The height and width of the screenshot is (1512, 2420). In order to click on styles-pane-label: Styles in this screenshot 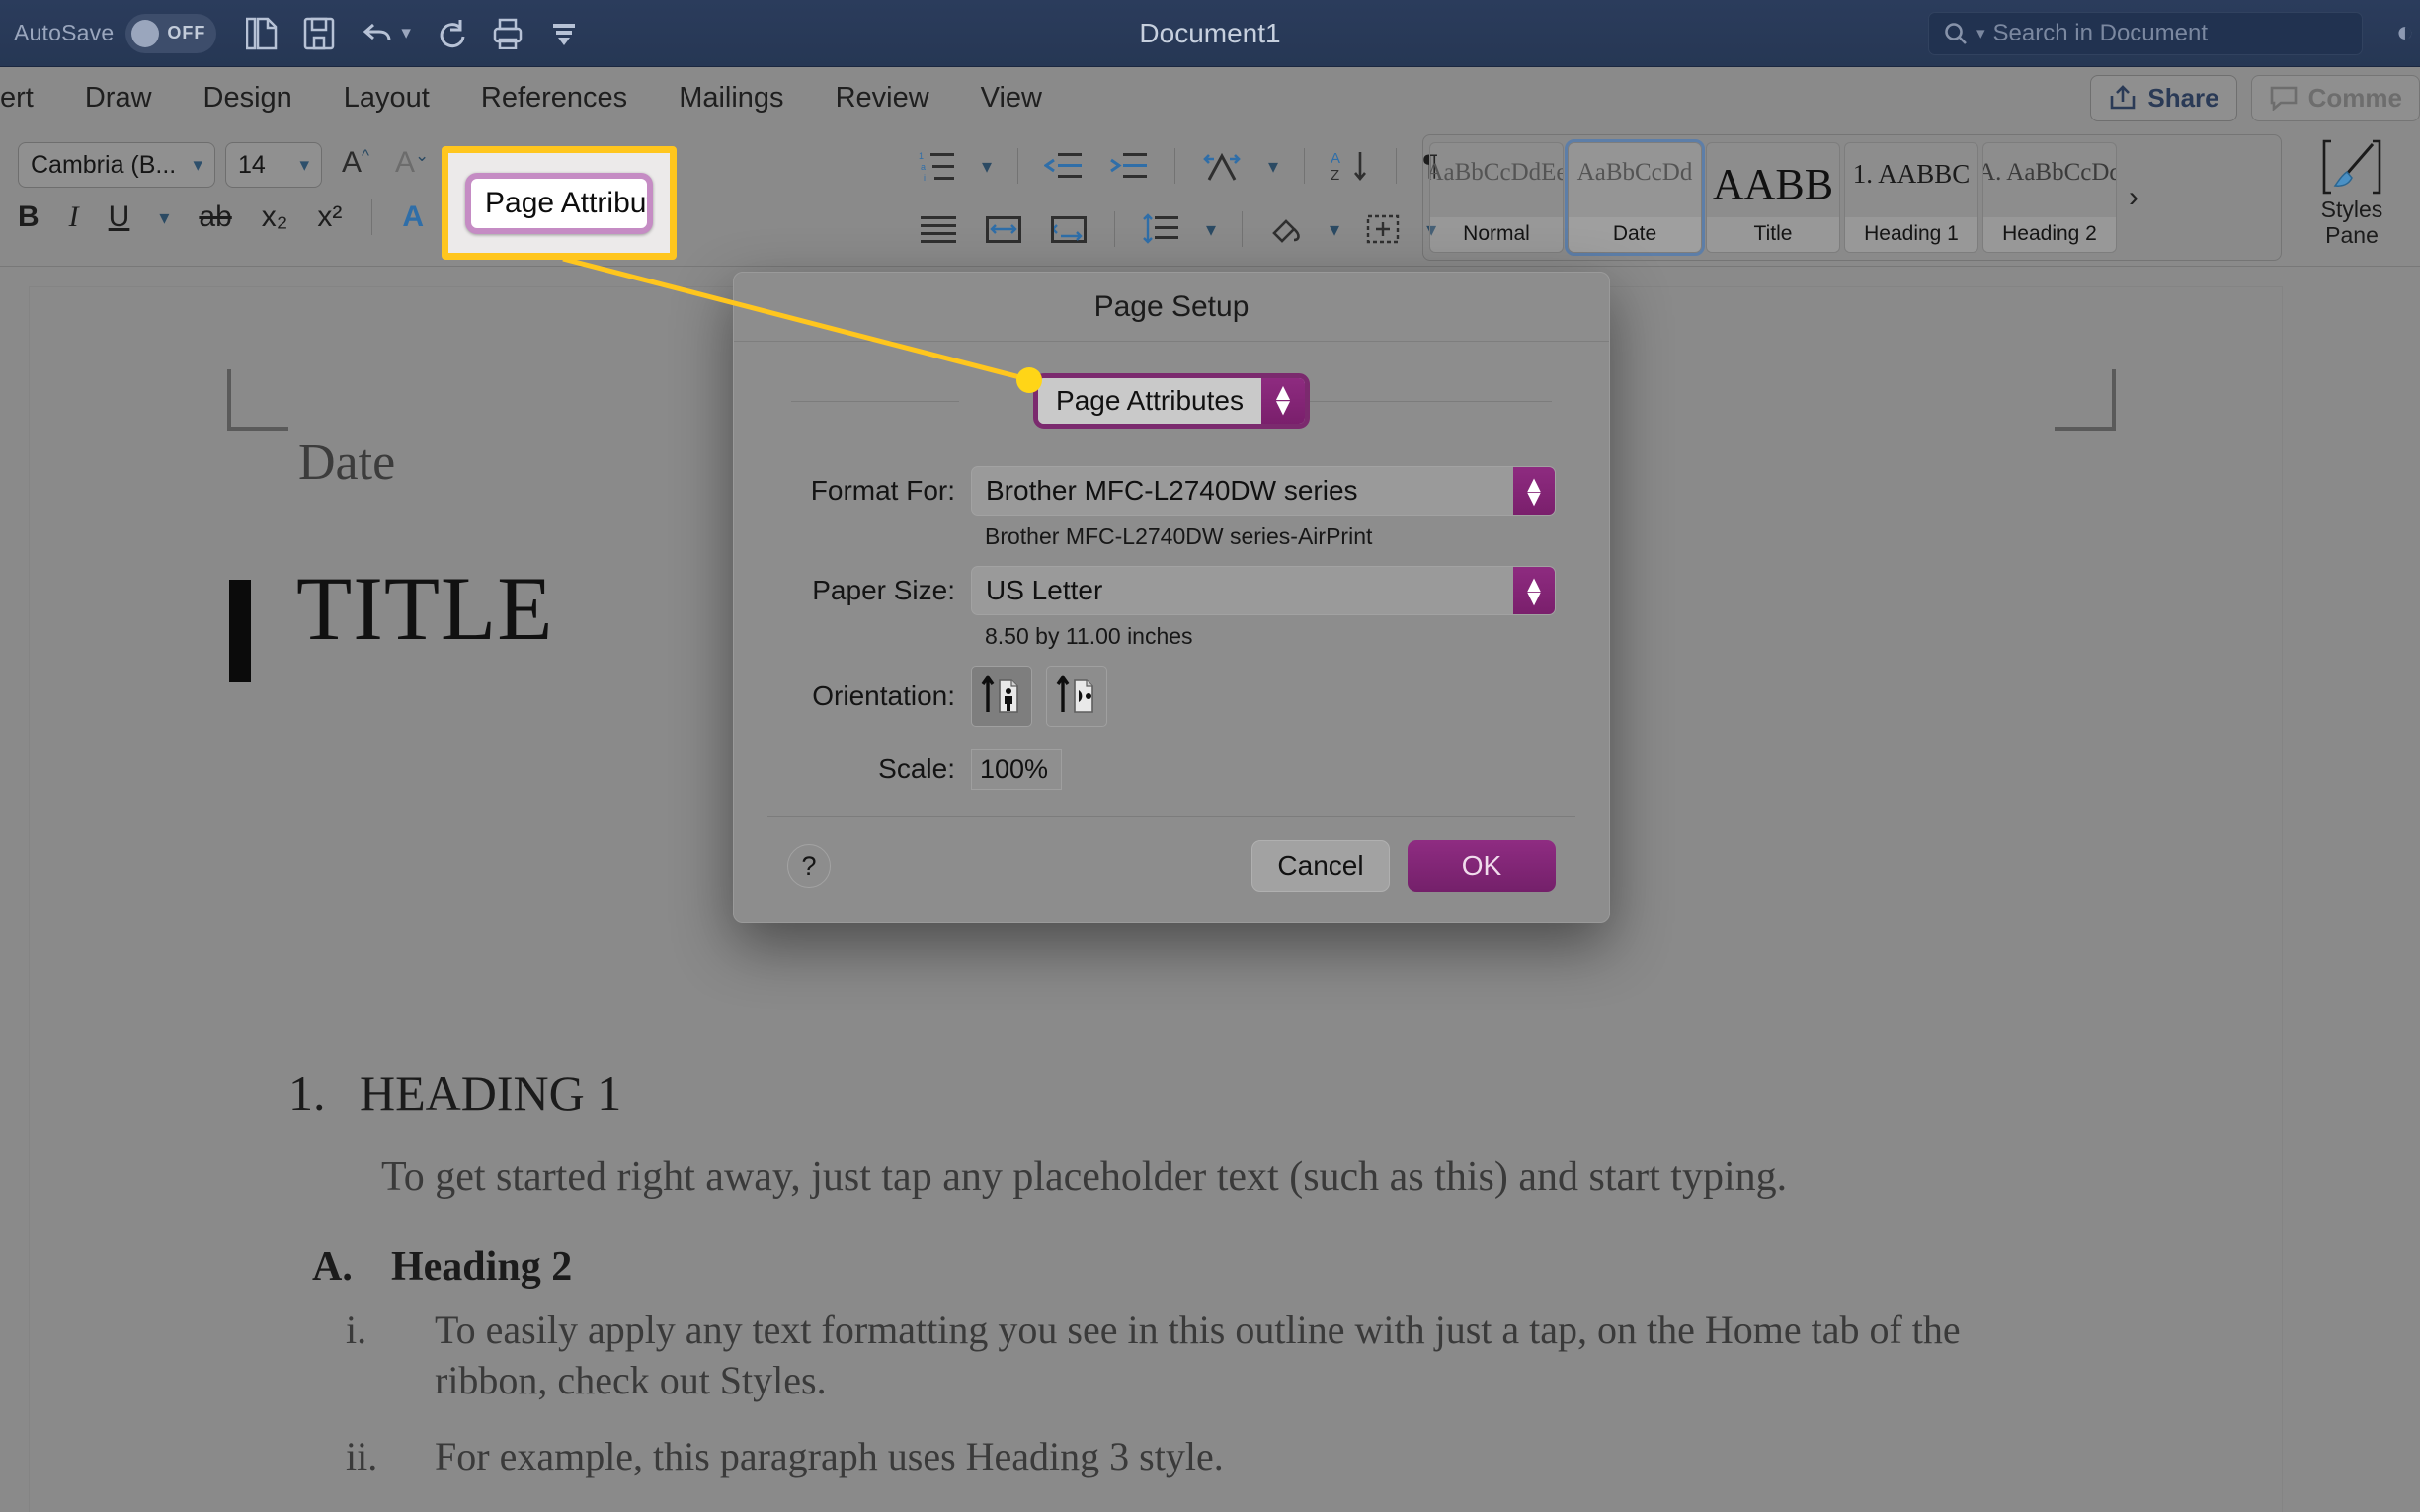, I will do `click(2352, 210)`.